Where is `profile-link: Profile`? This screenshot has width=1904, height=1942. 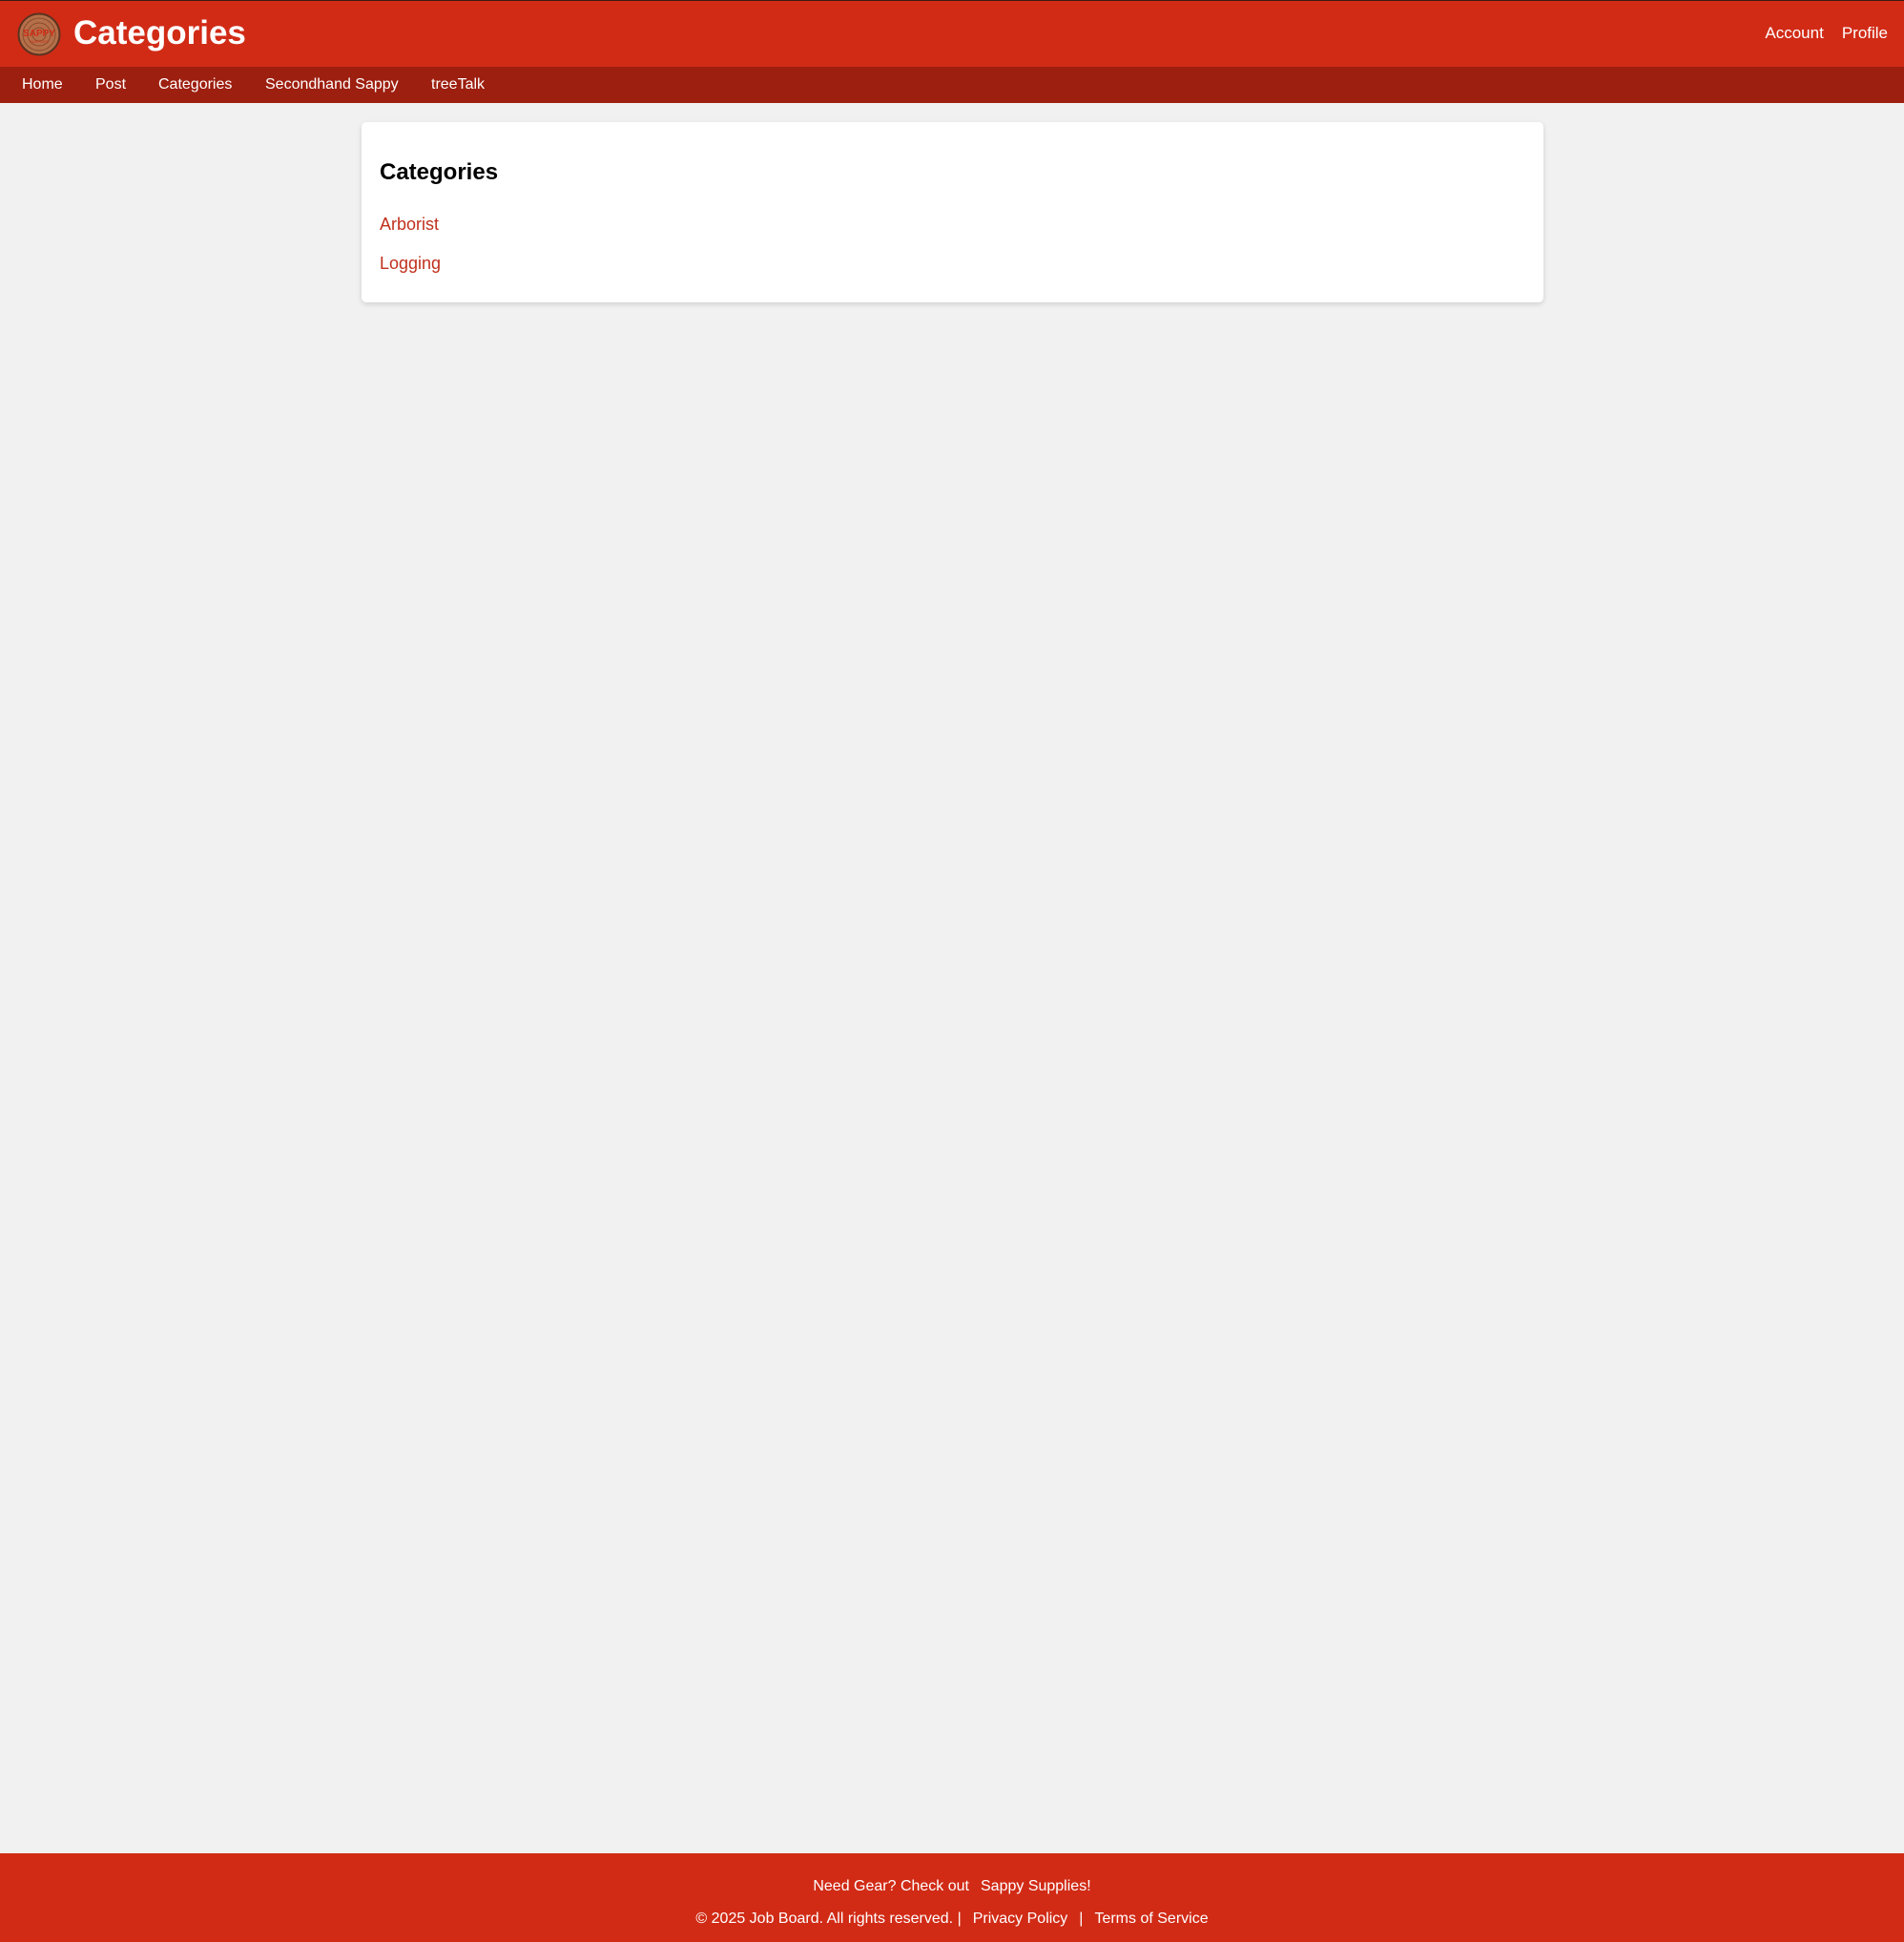
profile-link: Profile is located at coordinates (1865, 33).